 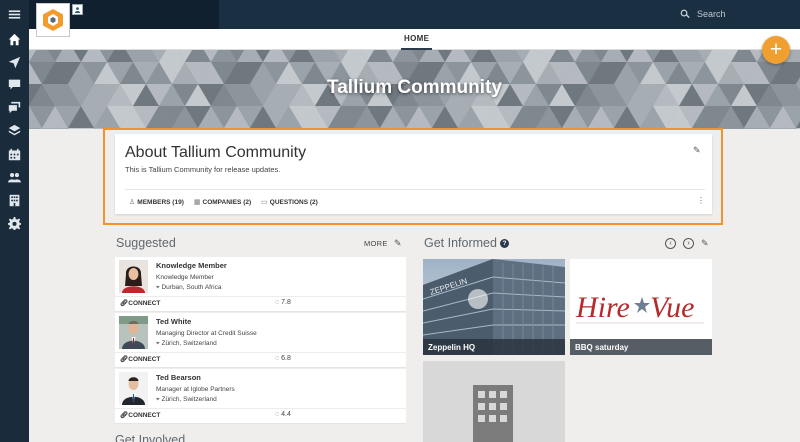 What do you see at coordinates (701, 200) in the screenshot?
I see `more-options-icon: ⋮` at bounding box center [701, 200].